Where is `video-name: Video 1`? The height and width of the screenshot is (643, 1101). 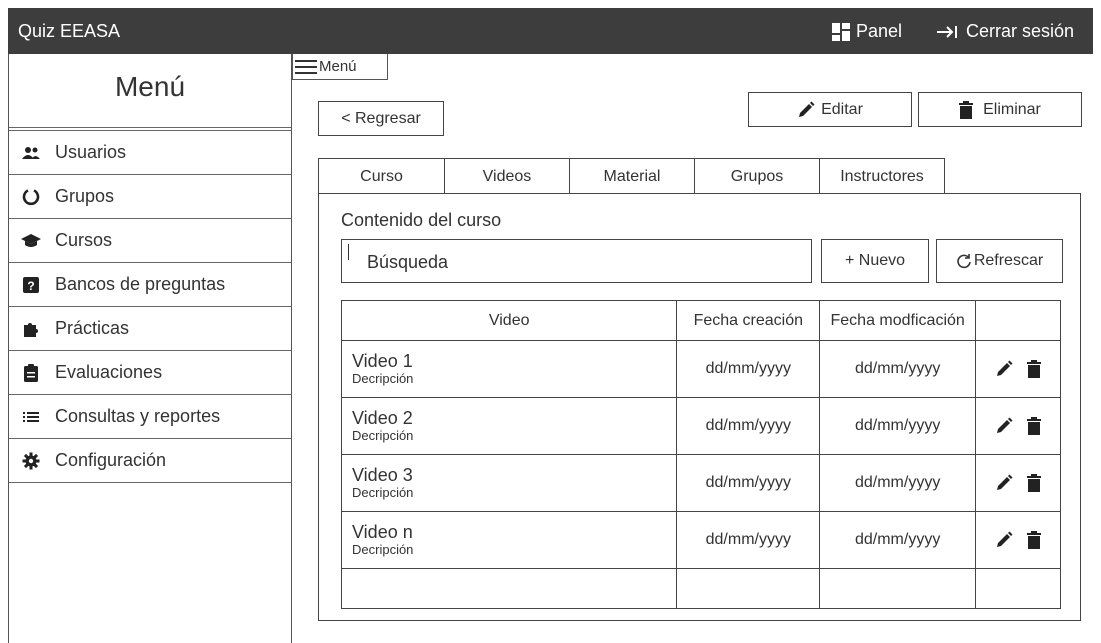 video-name: Video 1 is located at coordinates (382, 361).